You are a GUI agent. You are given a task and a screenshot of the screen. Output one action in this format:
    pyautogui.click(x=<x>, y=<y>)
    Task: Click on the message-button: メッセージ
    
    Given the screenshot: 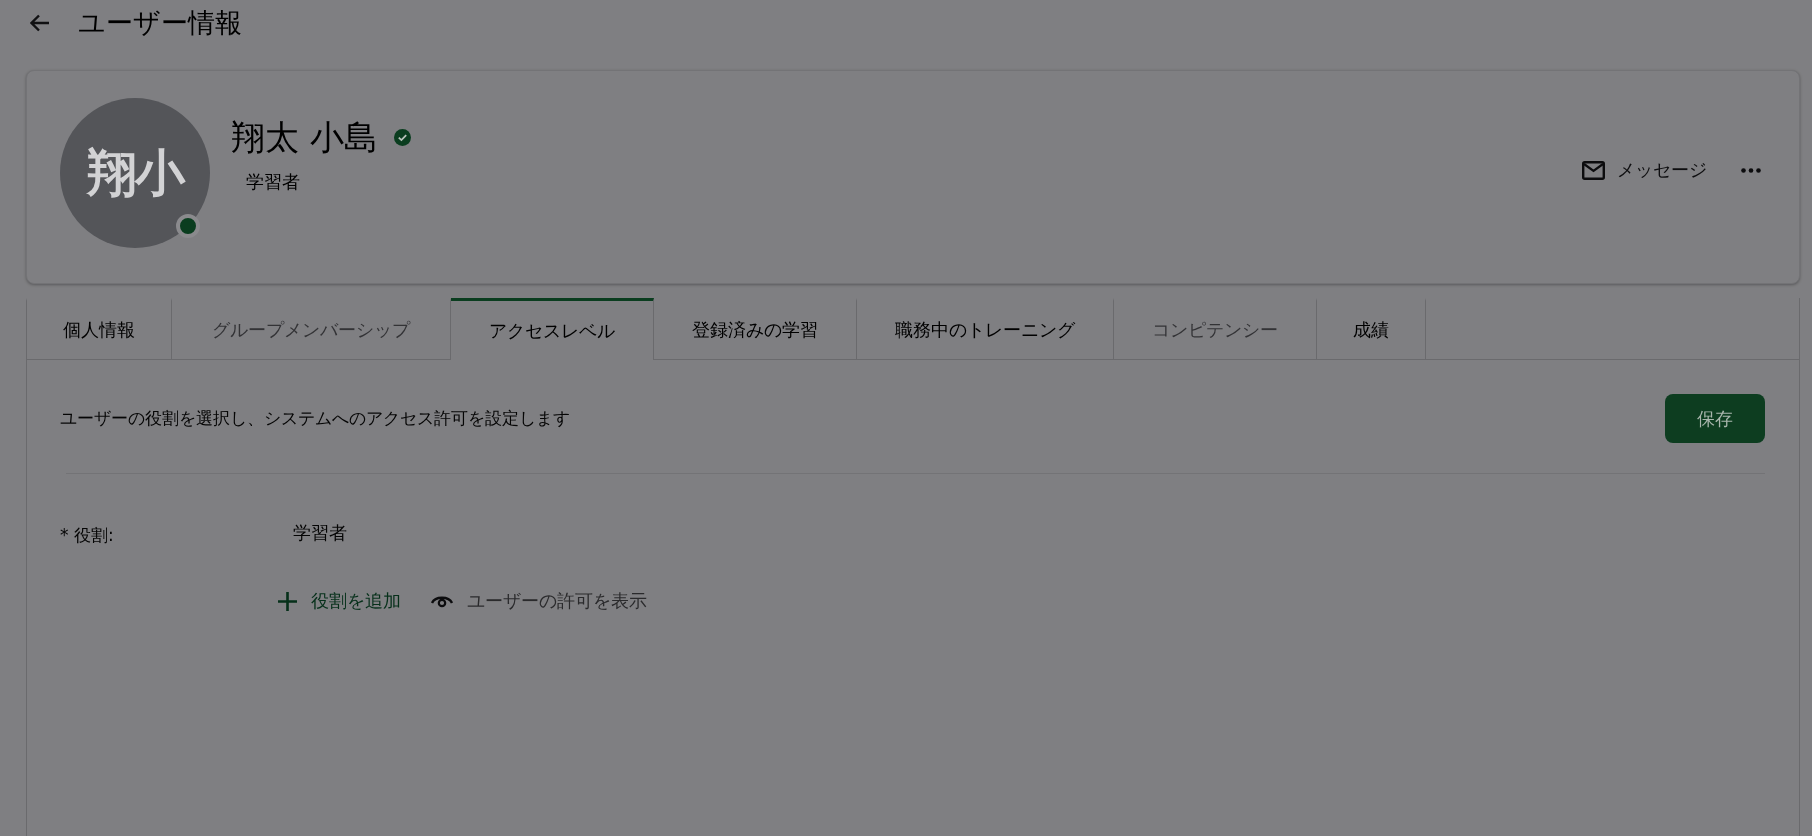 What is the action you would take?
    pyautogui.click(x=1644, y=170)
    